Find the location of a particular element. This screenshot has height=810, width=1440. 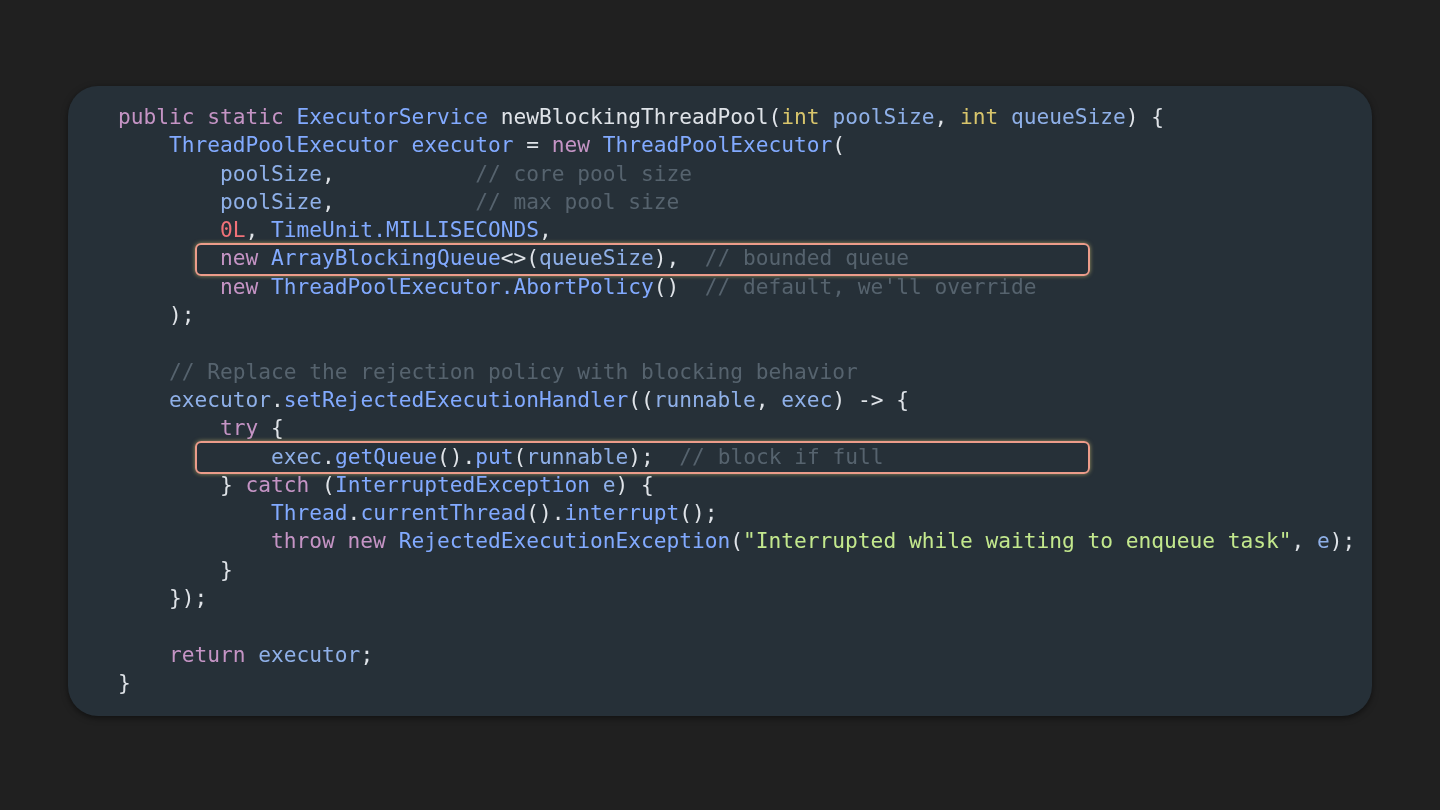

code-line: try { is located at coordinates (251, 428).